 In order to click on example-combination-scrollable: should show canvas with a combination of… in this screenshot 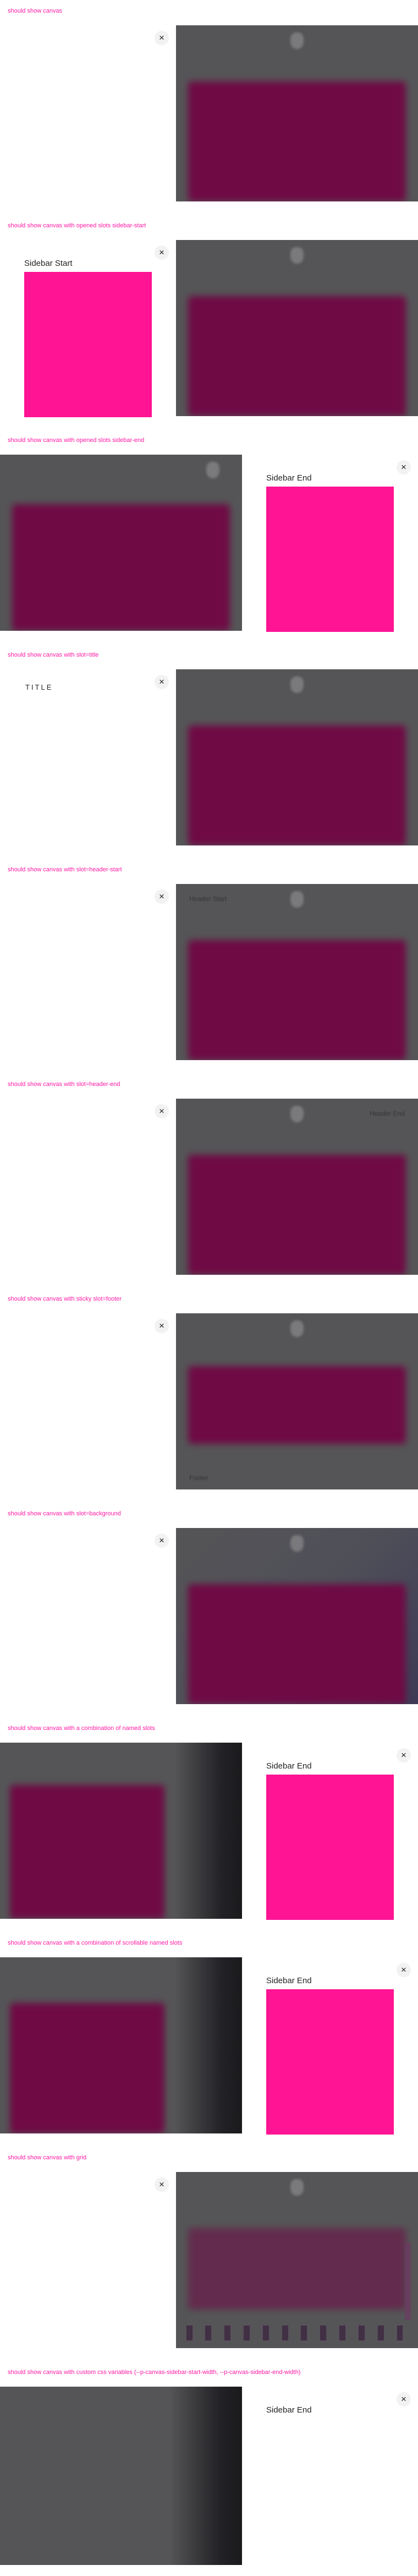, I will do `click(209, 2040)`.